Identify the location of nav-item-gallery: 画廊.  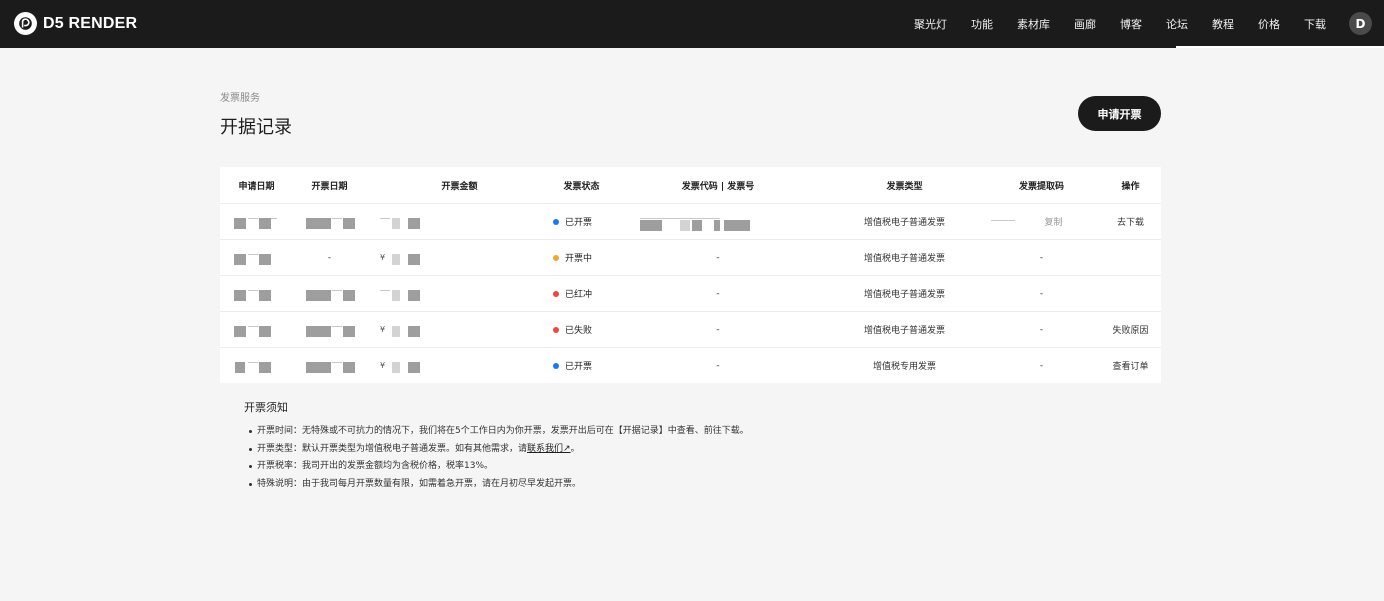
(1085, 24).